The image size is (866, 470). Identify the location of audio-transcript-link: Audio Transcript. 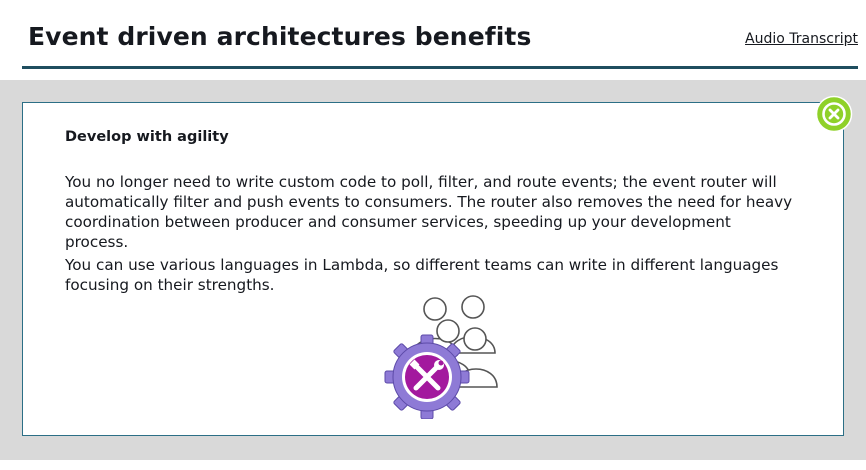
(801, 39).